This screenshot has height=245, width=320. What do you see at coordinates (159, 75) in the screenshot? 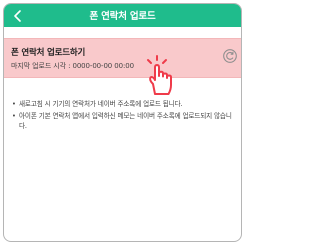
I see `pointing-hand-icon` at bounding box center [159, 75].